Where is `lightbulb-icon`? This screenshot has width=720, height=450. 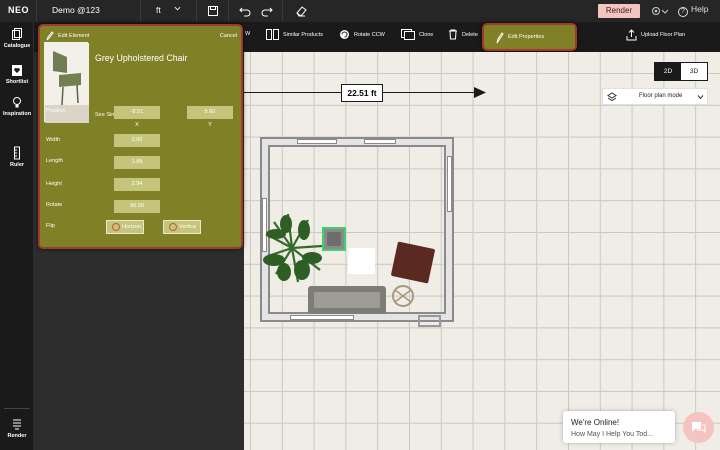
lightbulb-icon is located at coordinates (17, 102).